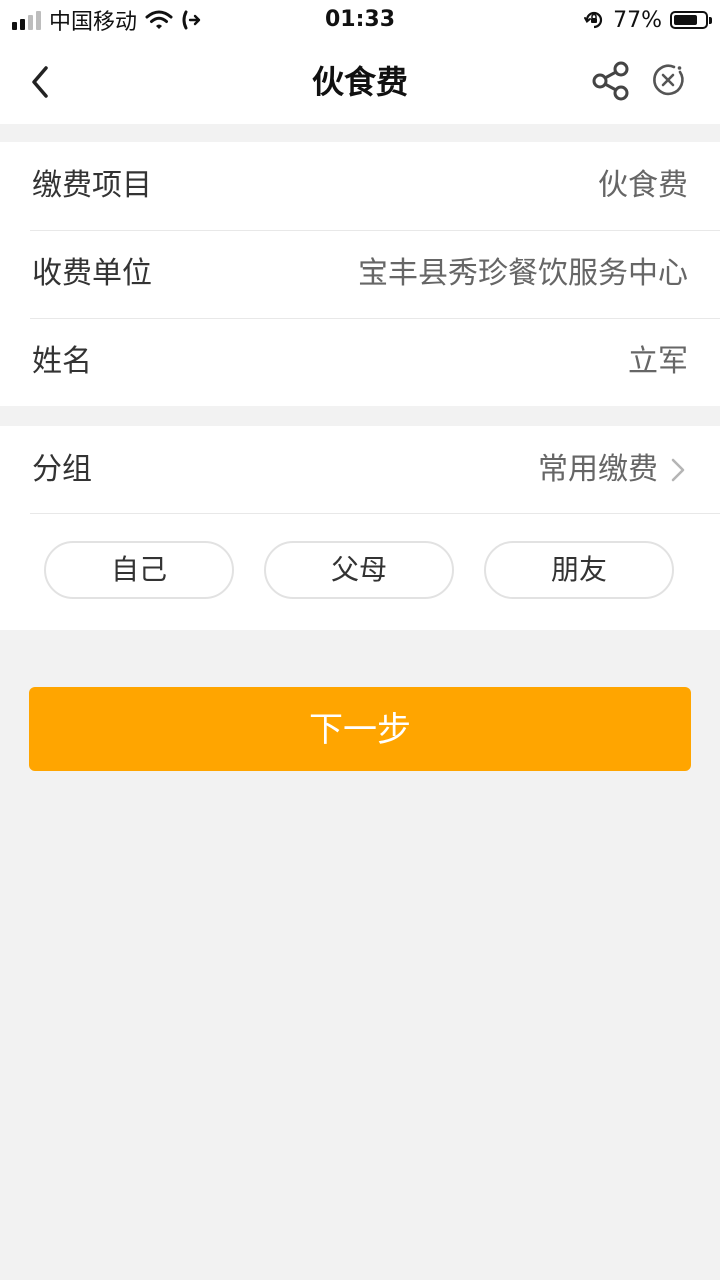  I want to click on detail-row-name: 姓名 立军, so click(360, 362).